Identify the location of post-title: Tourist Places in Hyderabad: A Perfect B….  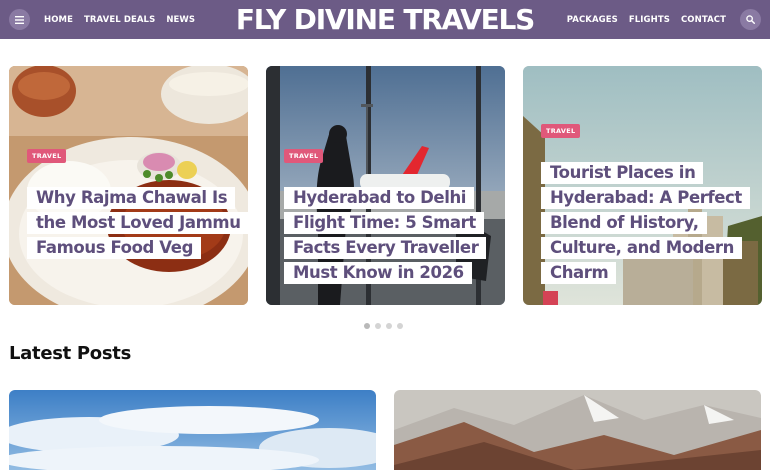
(648, 222).